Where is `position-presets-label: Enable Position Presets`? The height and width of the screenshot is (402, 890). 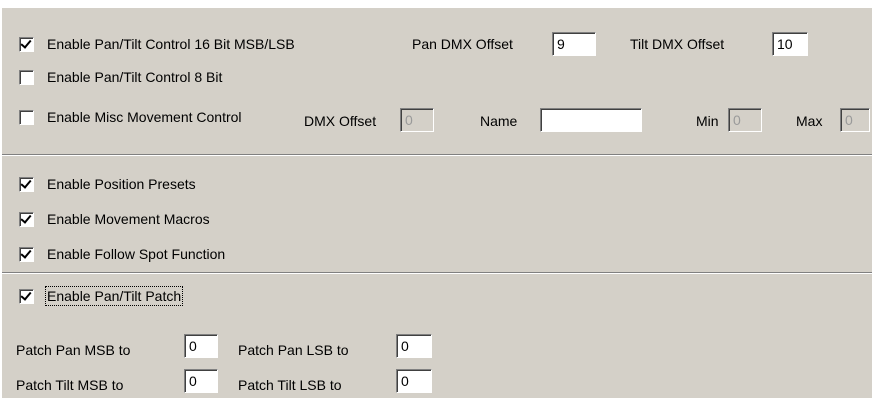
position-presets-label: Enable Position Presets is located at coordinates (121, 184).